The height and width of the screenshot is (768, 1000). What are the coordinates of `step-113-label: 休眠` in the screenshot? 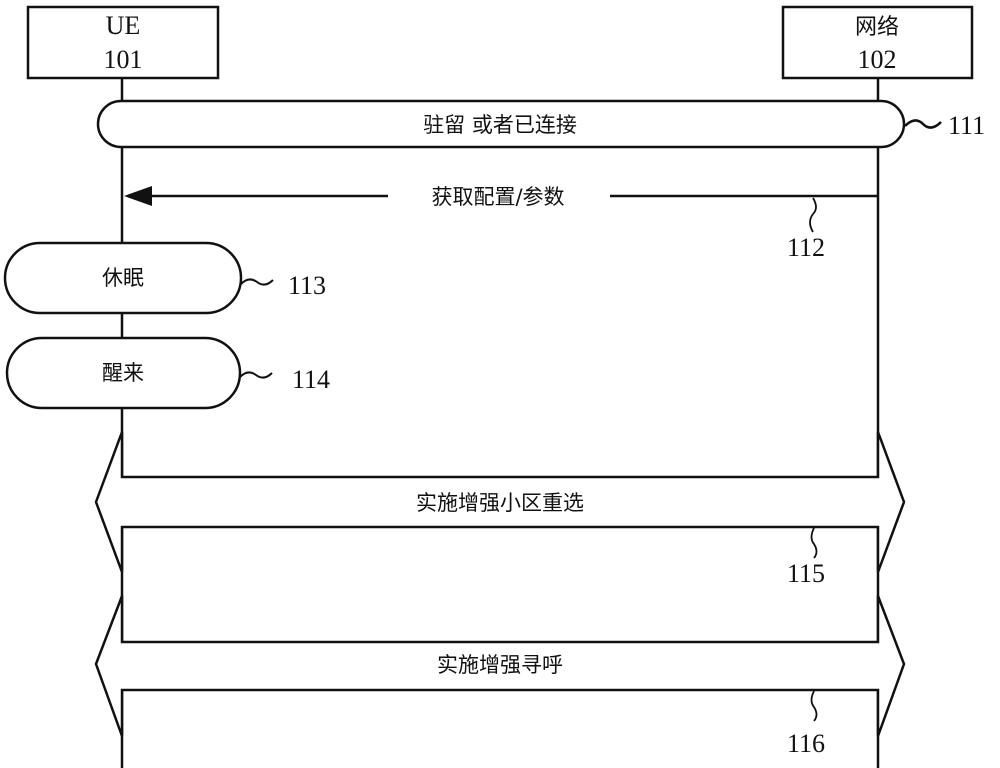 It's located at (123, 278).